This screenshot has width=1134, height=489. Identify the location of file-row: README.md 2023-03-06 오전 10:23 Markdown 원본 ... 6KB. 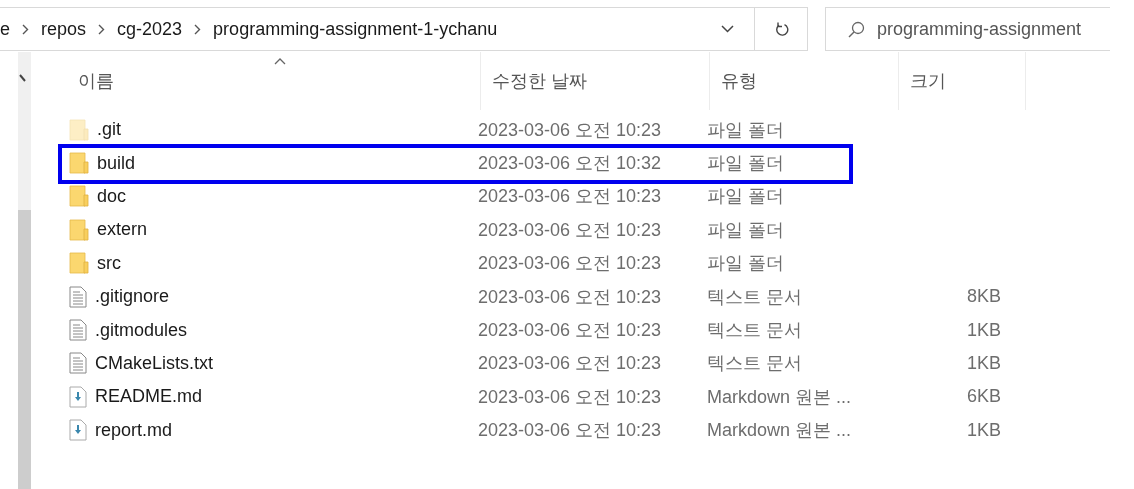
(582, 397).